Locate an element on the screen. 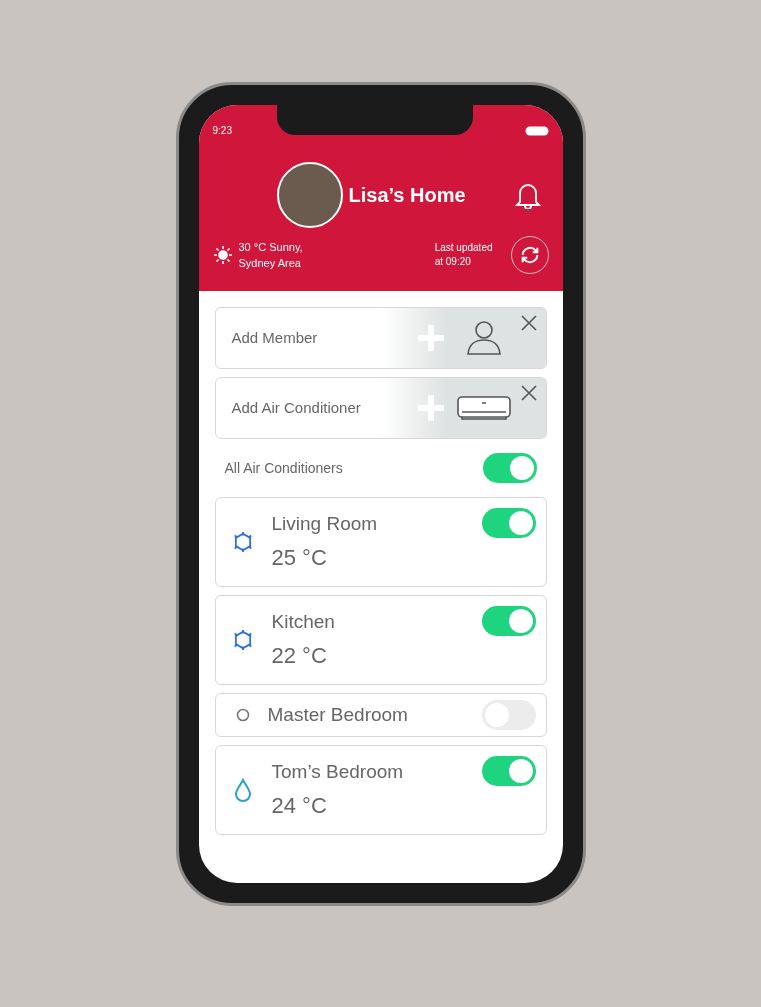  room-temperature: 25 °C is located at coordinates (299, 557).